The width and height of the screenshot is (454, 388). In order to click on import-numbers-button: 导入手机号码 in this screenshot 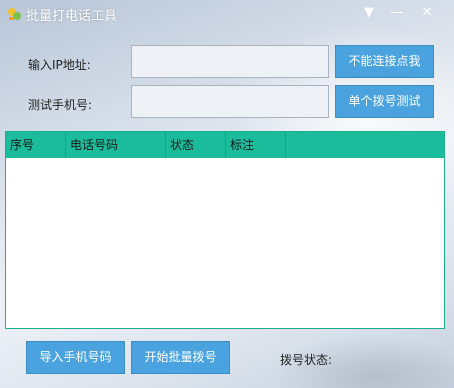, I will do `click(75, 357)`.